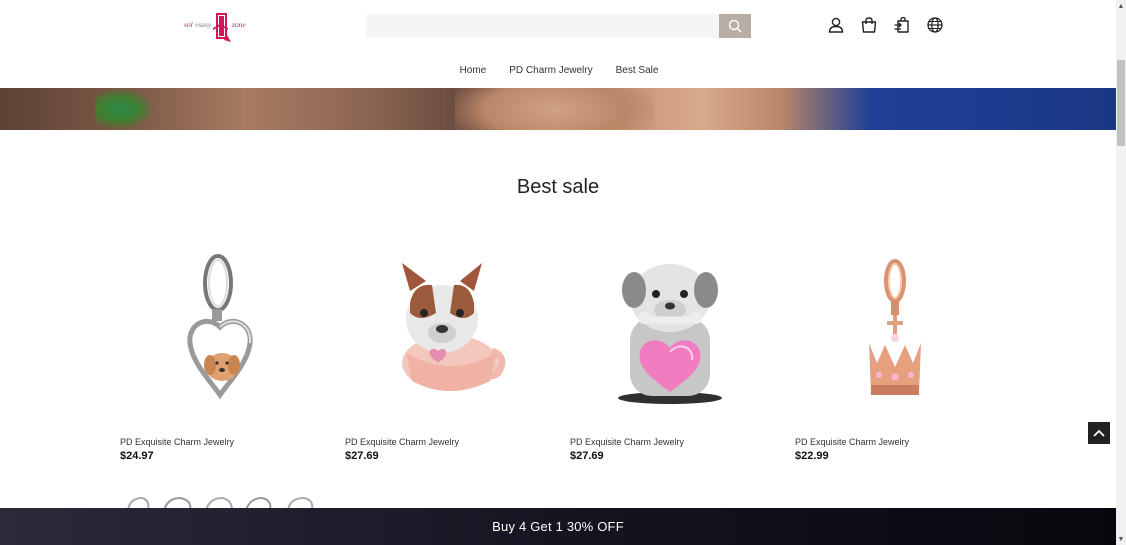  What do you see at coordinates (812, 456) in the screenshot?
I see `product-price: $22.99` at bounding box center [812, 456].